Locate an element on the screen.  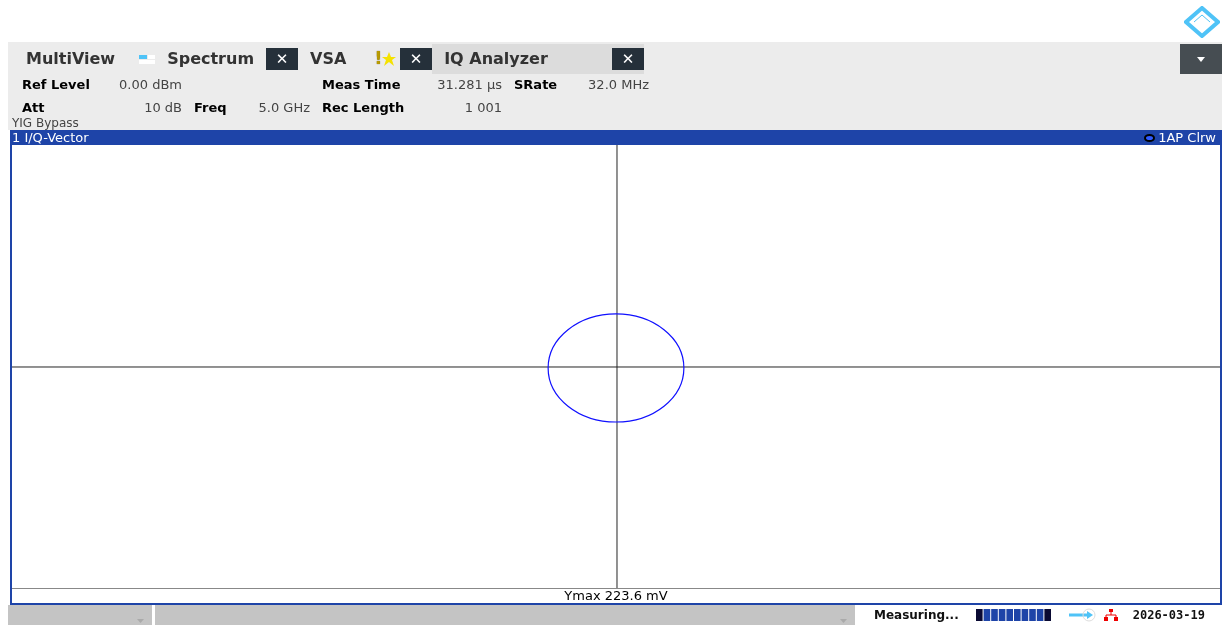
setting-label: Freq is located at coordinates (210, 107).